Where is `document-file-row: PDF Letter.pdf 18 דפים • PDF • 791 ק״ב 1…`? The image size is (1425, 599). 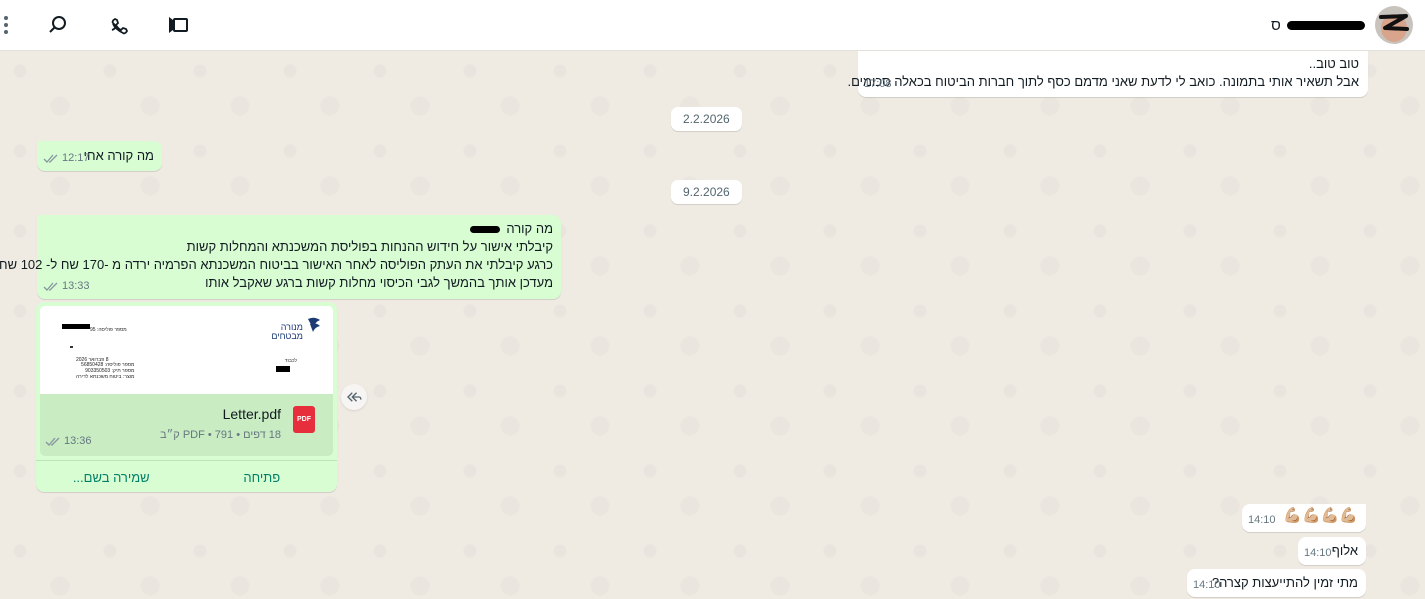 document-file-row: PDF Letter.pdf 18 דפים • PDF • 791 ק״ב 1… is located at coordinates (186, 425).